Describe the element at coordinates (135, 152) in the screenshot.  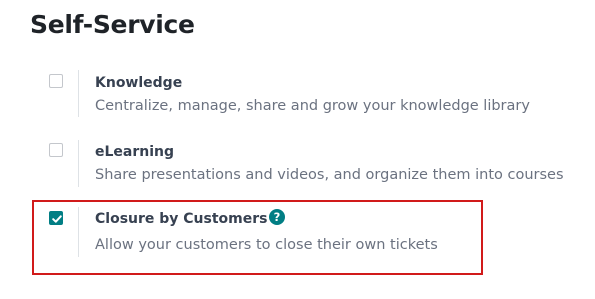
I see `elearning-label: eLearning` at that location.